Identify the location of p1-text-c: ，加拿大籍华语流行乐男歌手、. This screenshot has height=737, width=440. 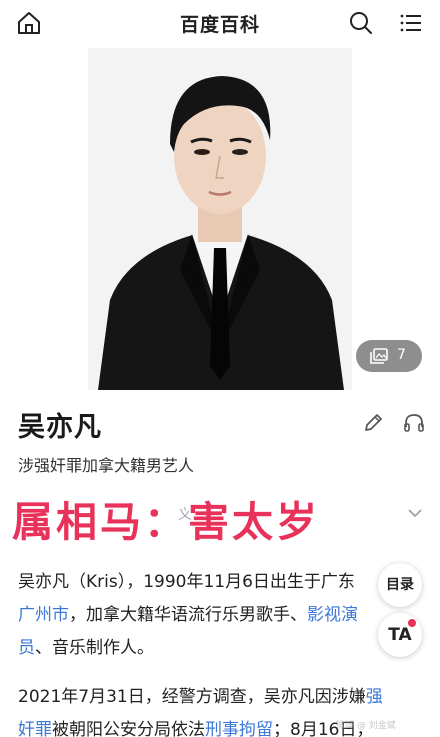
(188, 615).